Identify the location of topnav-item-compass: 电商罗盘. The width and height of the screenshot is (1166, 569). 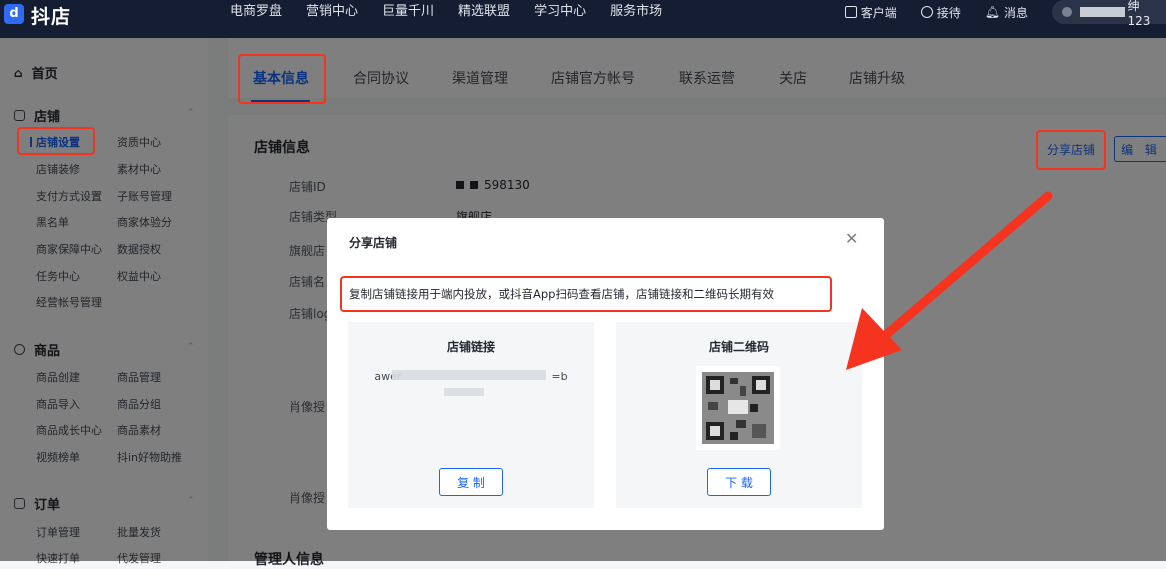
(256, 12).